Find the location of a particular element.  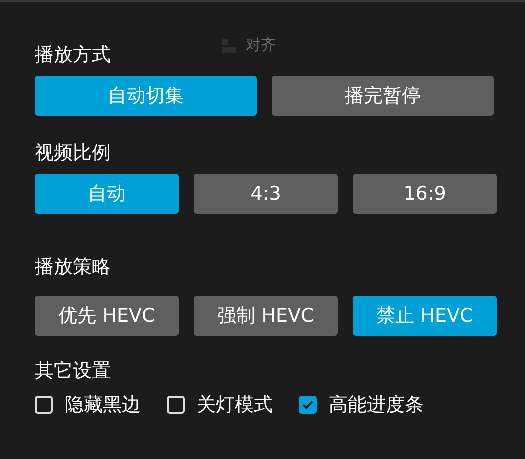

check-icon is located at coordinates (308, 405).